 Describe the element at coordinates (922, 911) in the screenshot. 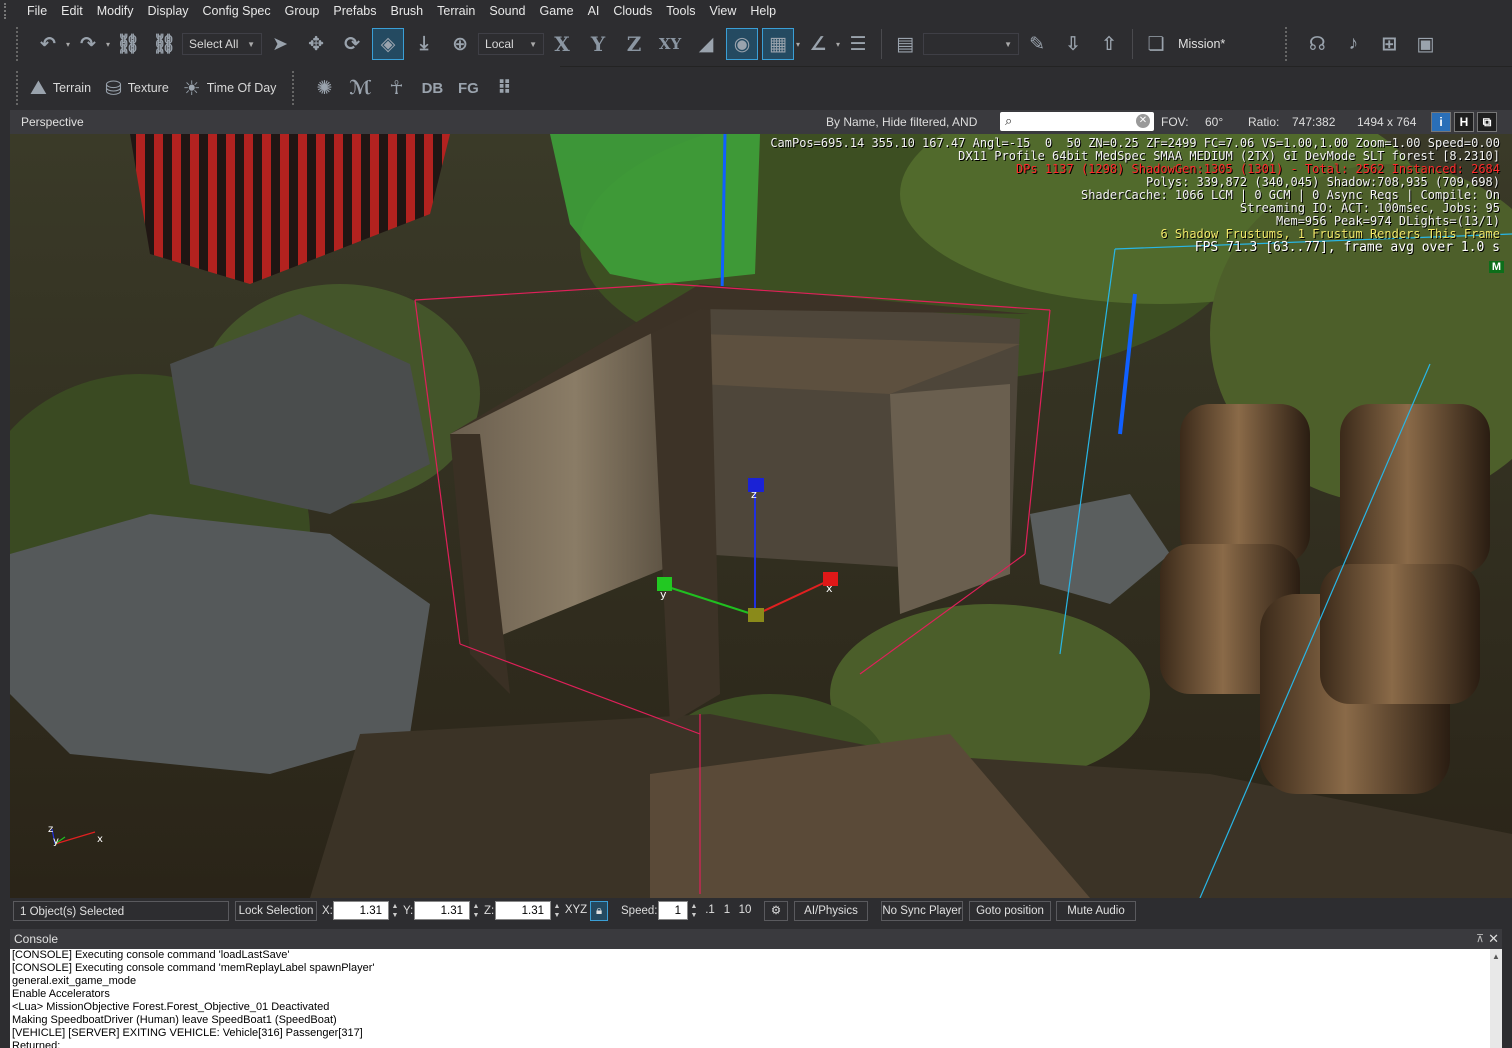

I see `no-sync-player-button: No Sync Player` at that location.